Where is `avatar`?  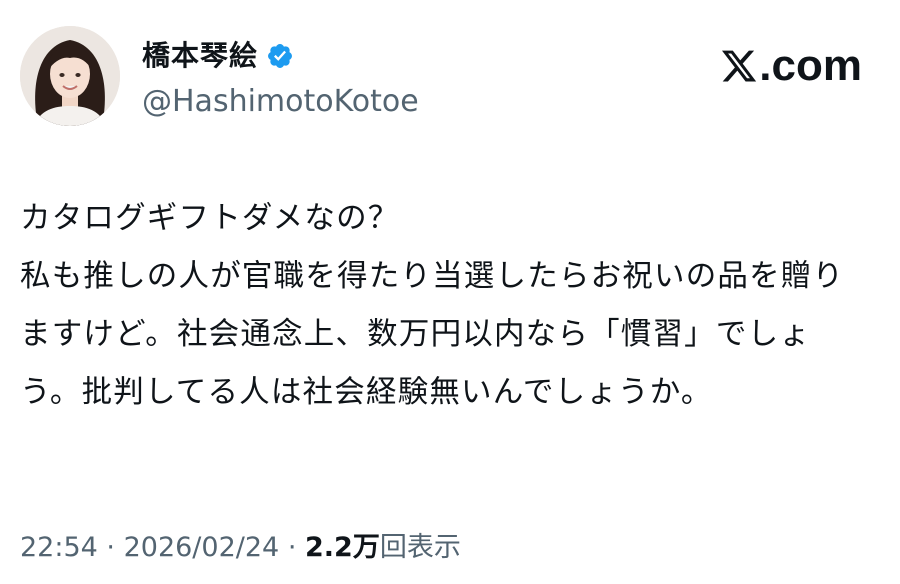
avatar is located at coordinates (70, 76).